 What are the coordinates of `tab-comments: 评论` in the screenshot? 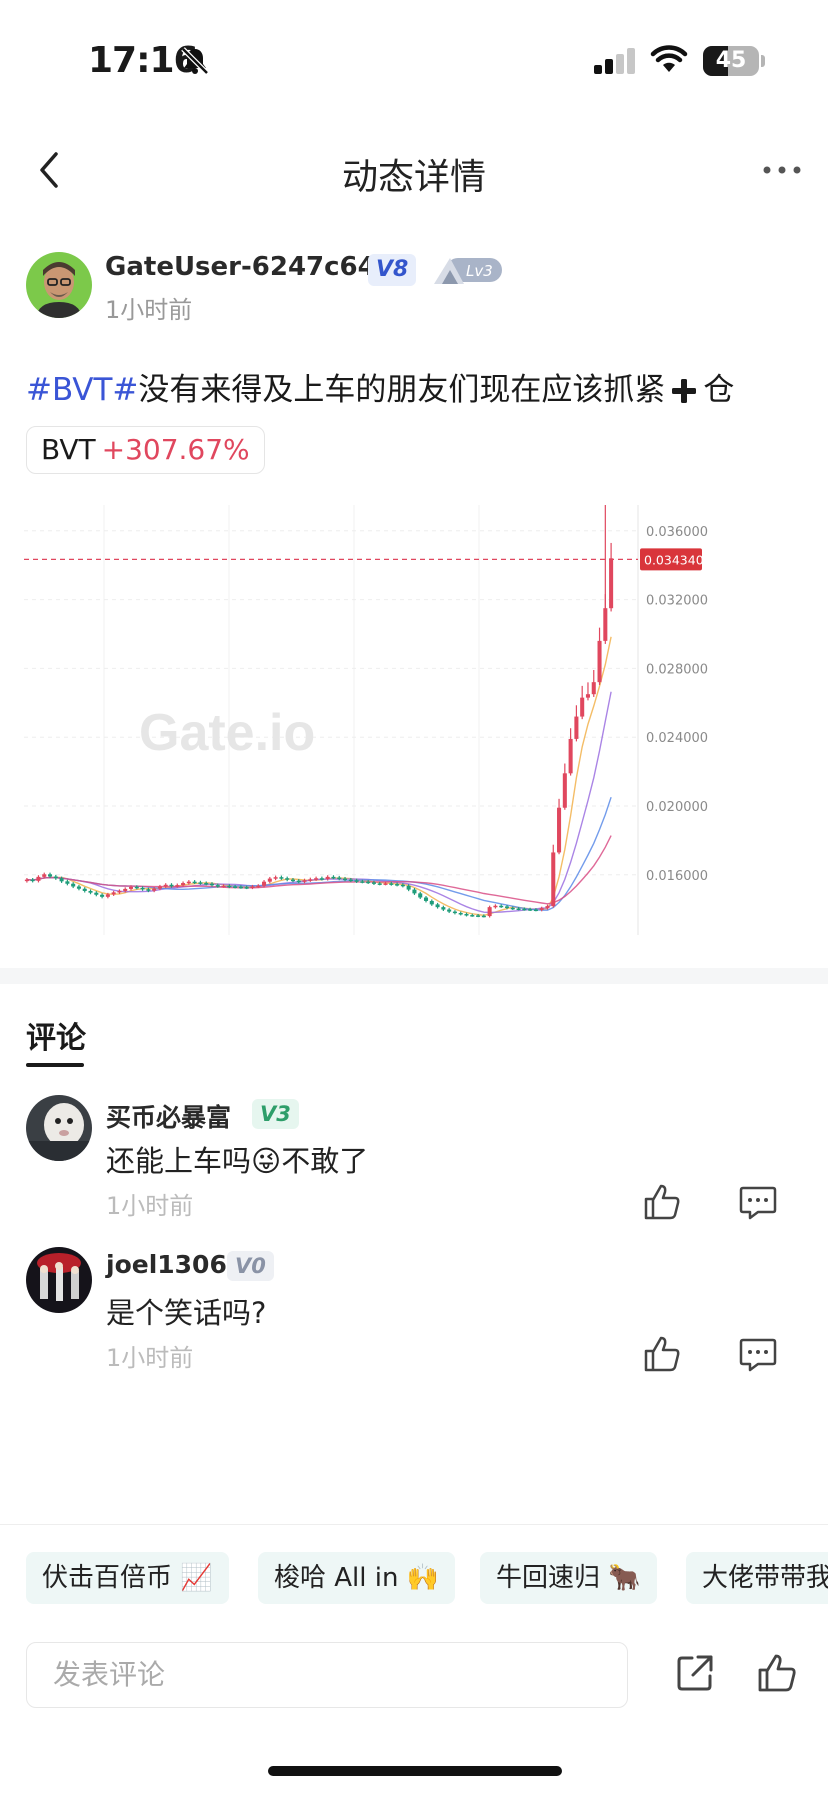 It's located at (56, 1035).